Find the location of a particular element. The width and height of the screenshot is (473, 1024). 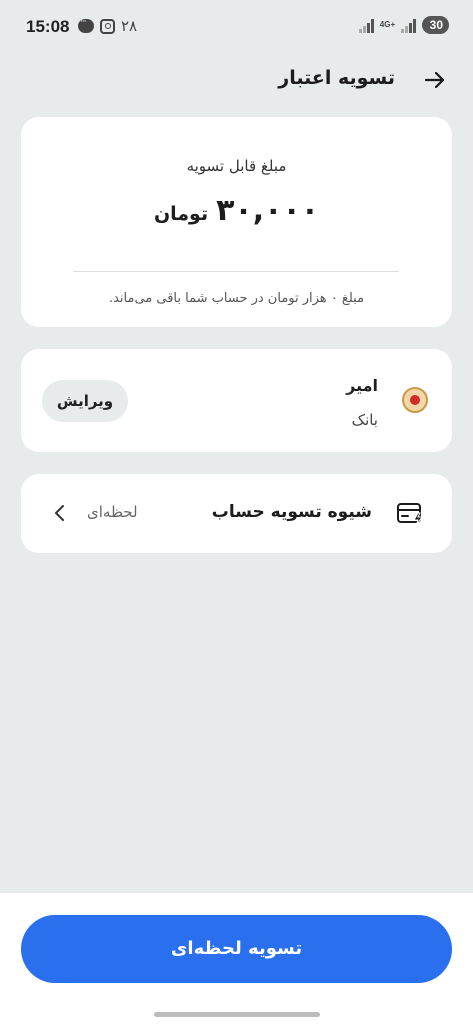

home-indicator is located at coordinates (237, 1014).